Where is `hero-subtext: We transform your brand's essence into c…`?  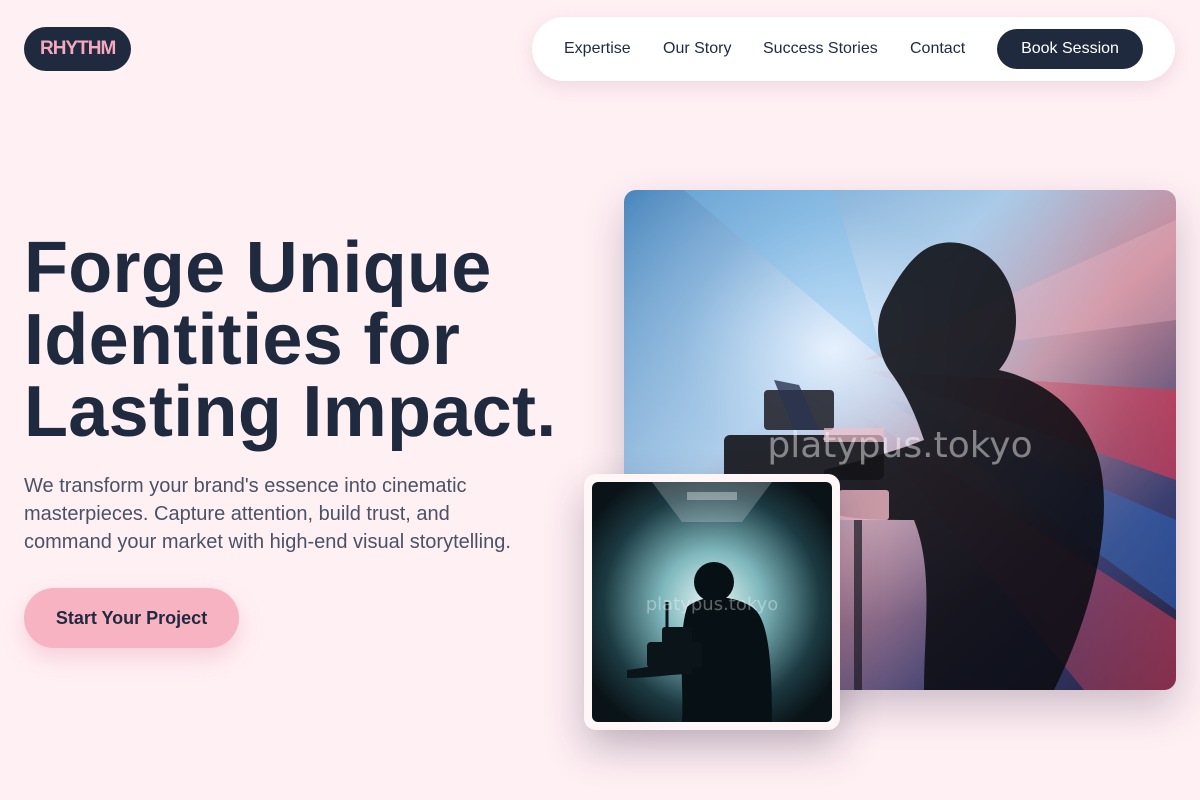 hero-subtext: We transform your brand's essence into c… is located at coordinates (267, 514).